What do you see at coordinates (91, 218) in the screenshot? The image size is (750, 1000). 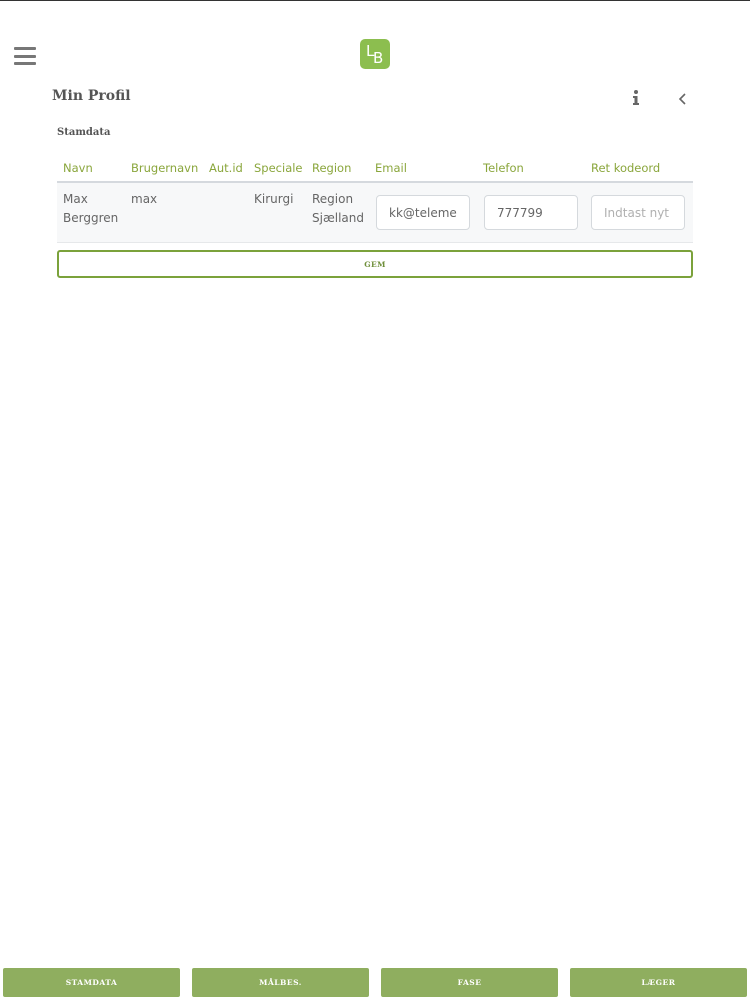 I see `name-last: Berggren` at bounding box center [91, 218].